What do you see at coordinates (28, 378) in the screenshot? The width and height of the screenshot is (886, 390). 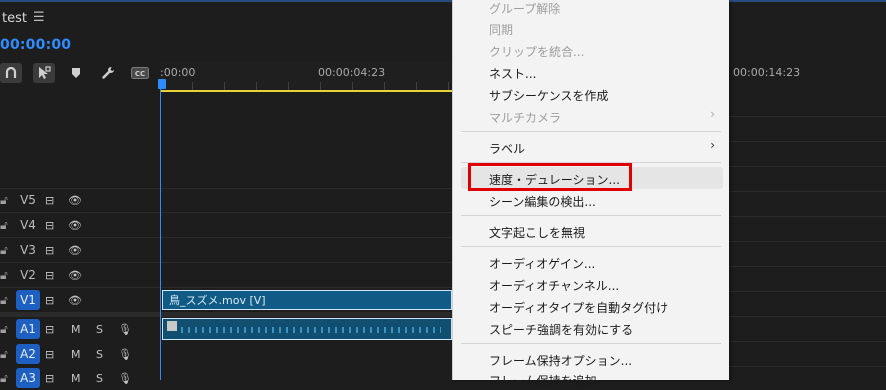 I see `track-target-a3: A3` at bounding box center [28, 378].